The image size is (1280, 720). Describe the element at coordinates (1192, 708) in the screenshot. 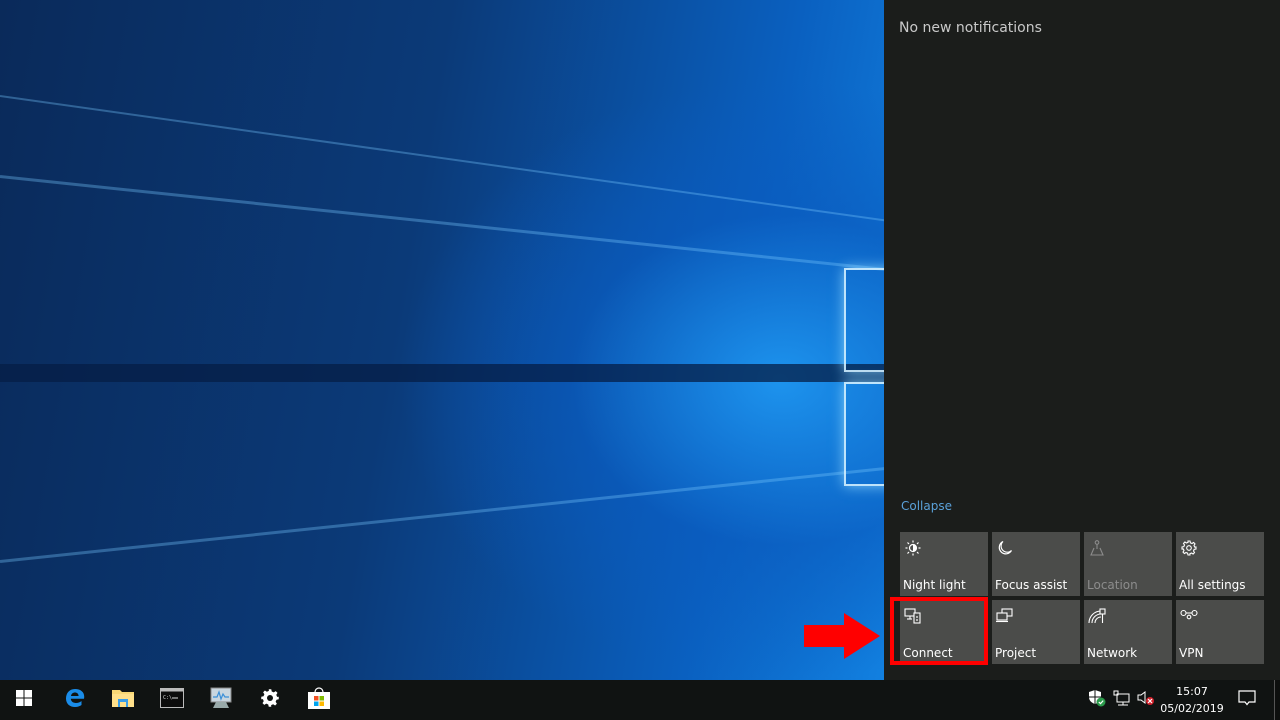

I see `clock-date: 05/02/2019` at that location.